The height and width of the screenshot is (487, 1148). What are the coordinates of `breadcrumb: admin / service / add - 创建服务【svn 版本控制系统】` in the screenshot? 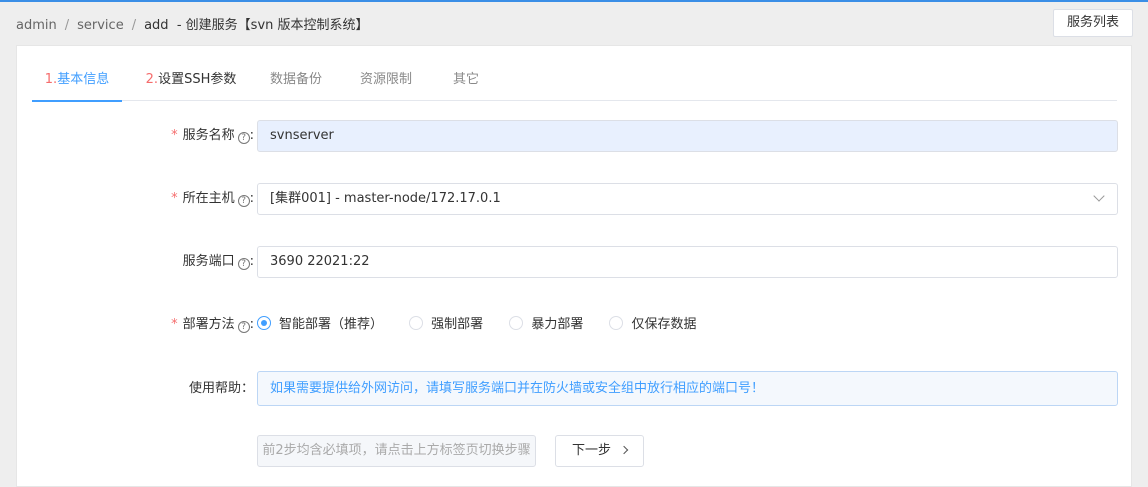 It's located at (192, 25).